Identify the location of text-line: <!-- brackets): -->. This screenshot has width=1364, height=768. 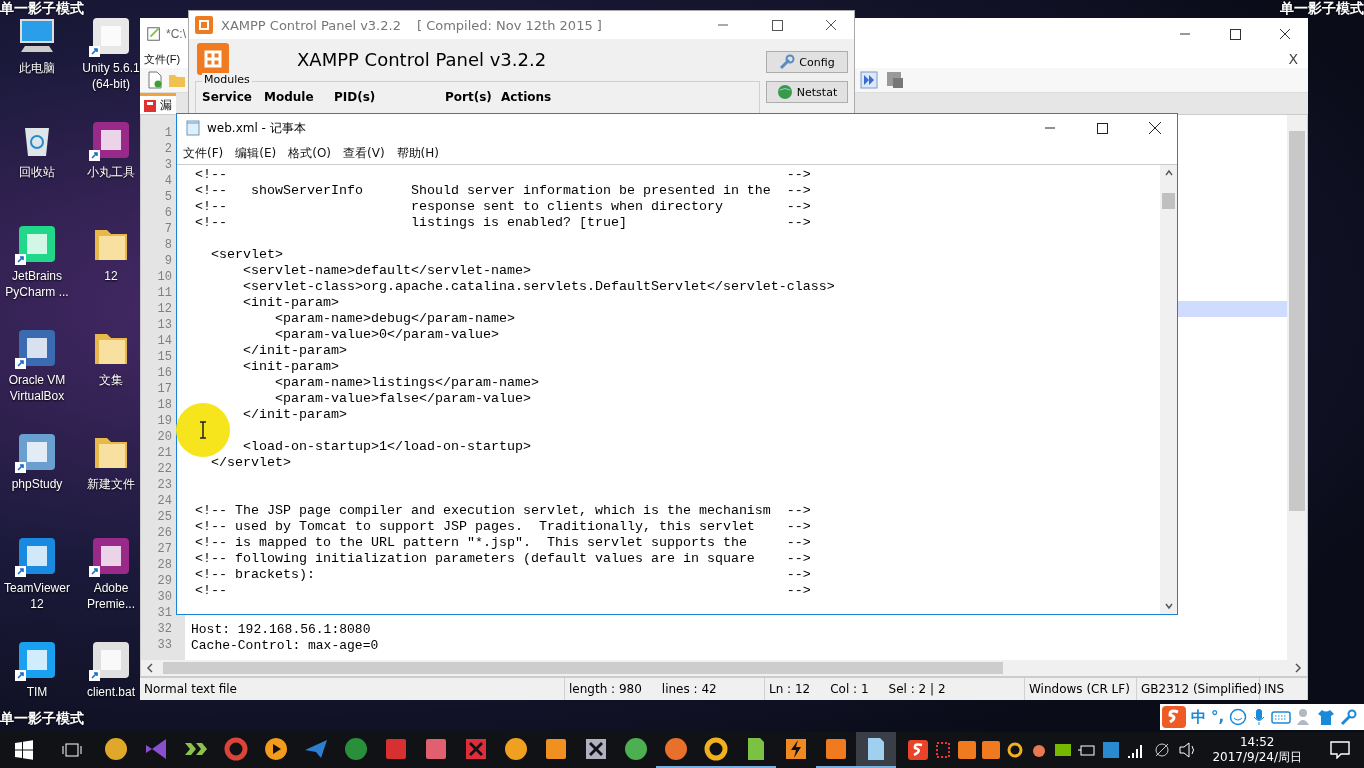
(503, 574).